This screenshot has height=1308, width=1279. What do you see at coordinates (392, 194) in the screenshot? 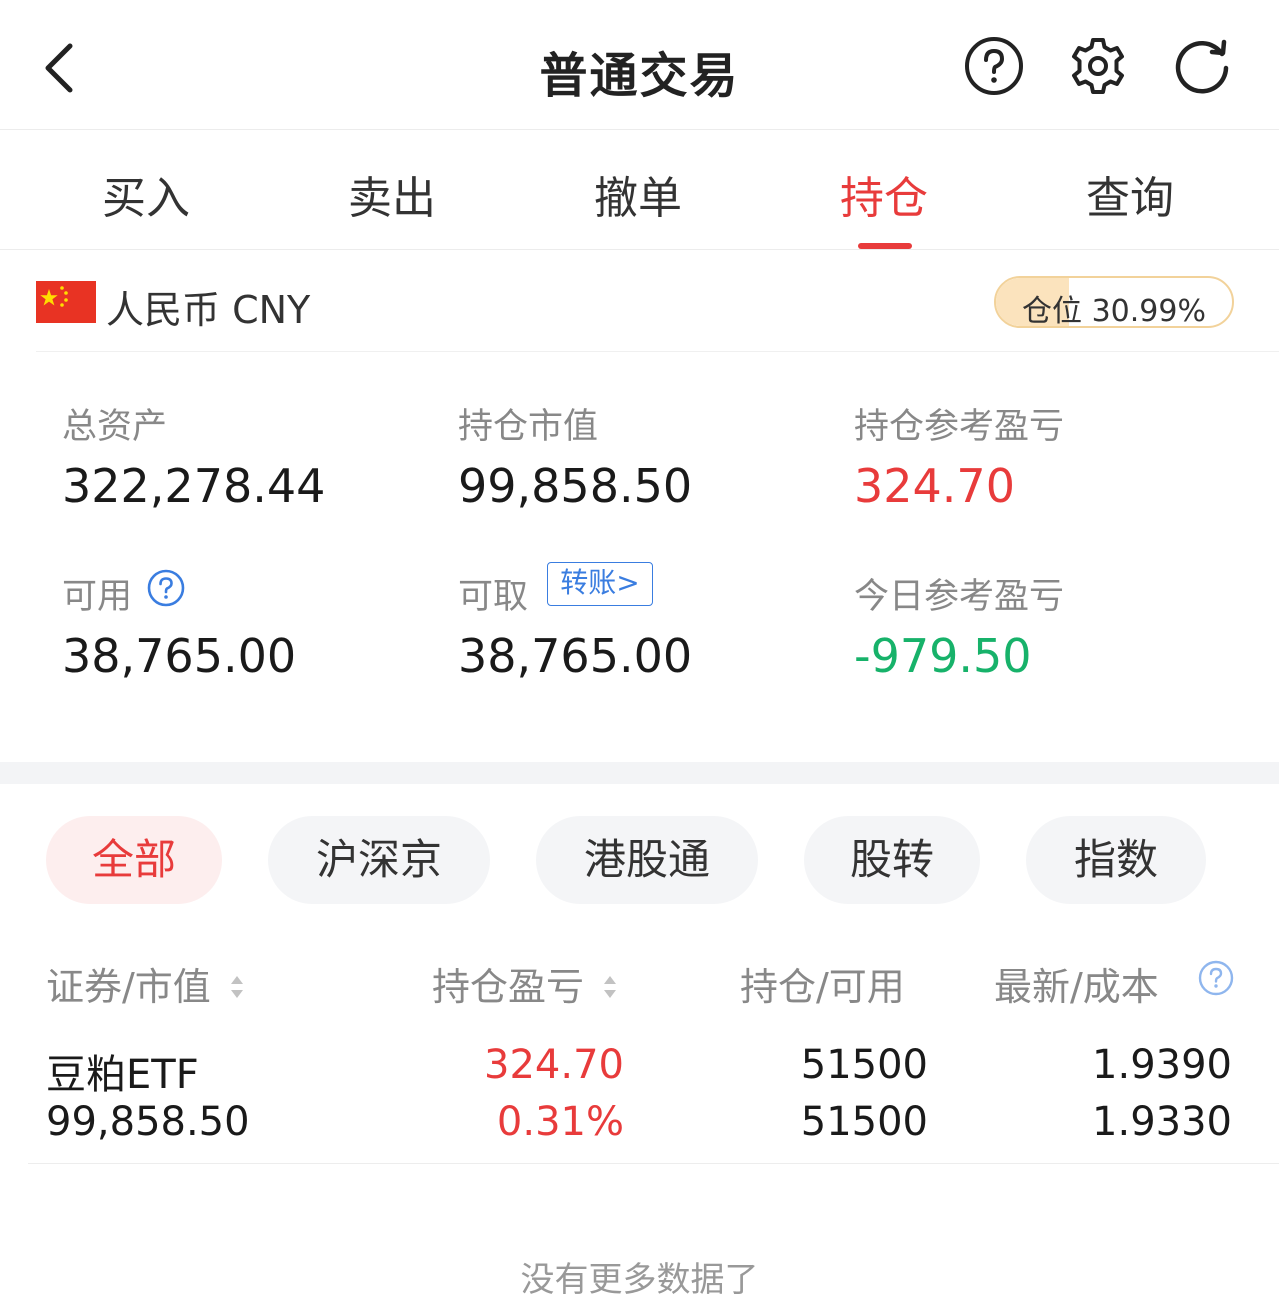
I see `tab-sell: 卖出` at bounding box center [392, 194].